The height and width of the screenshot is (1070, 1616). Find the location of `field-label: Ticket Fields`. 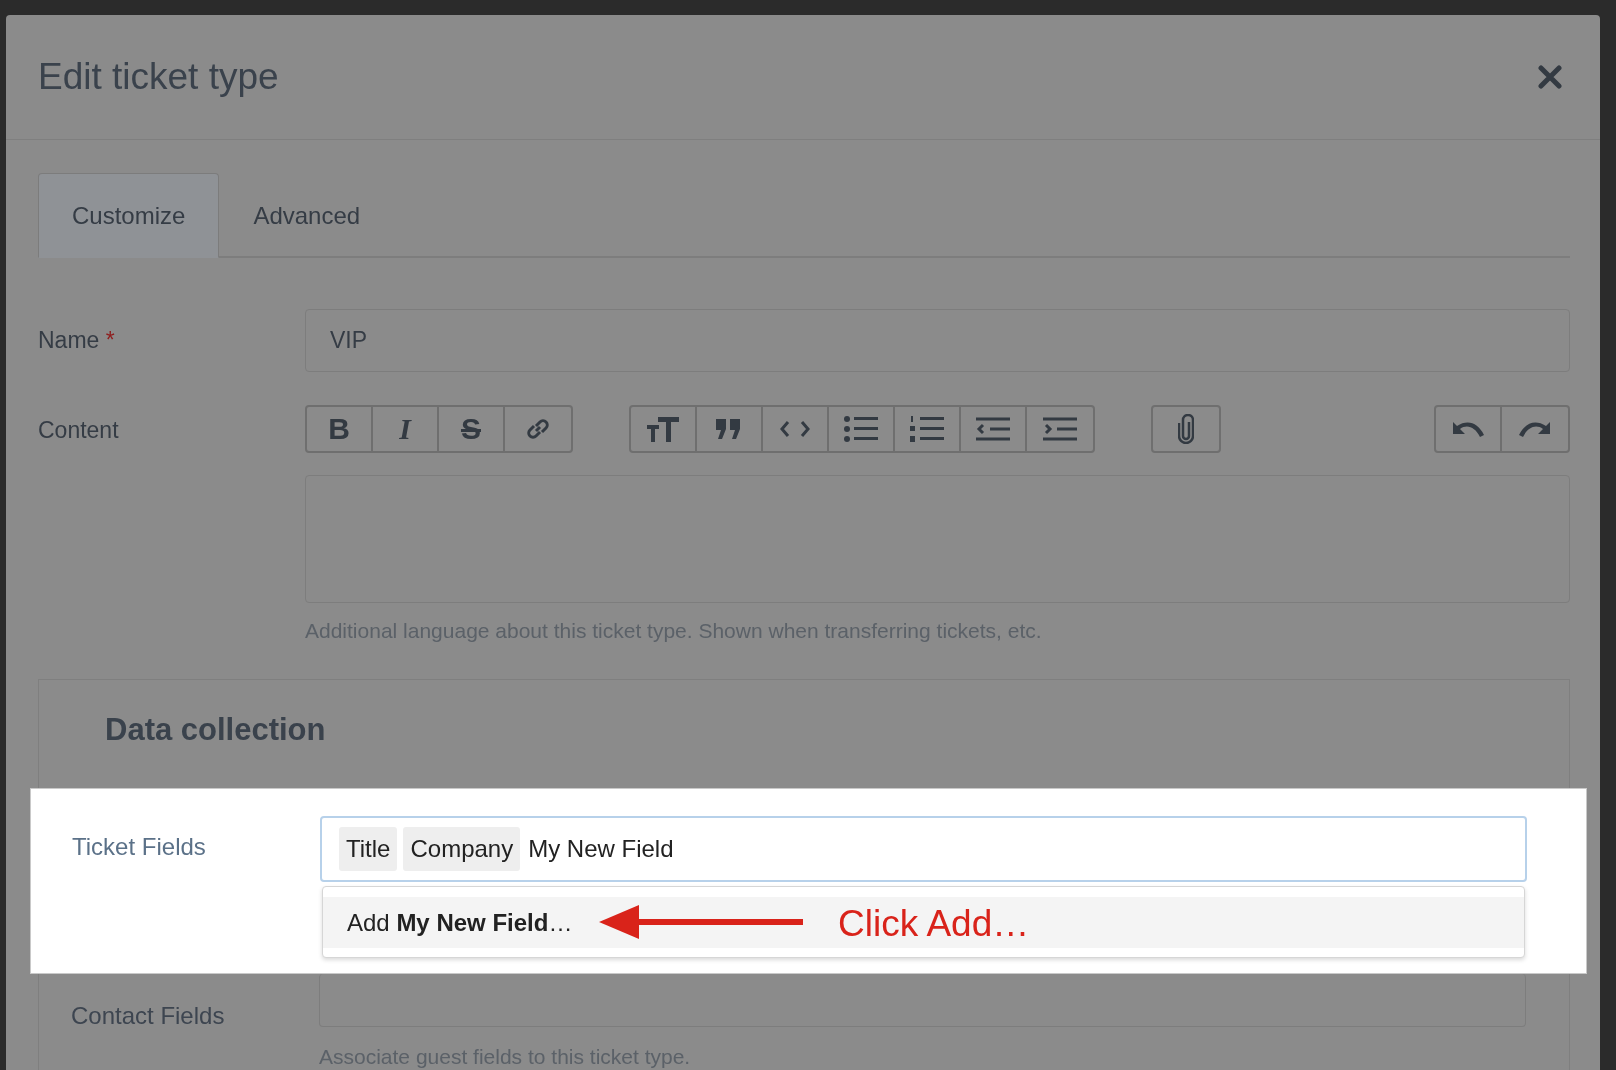

field-label: Ticket Fields is located at coordinates (139, 847).